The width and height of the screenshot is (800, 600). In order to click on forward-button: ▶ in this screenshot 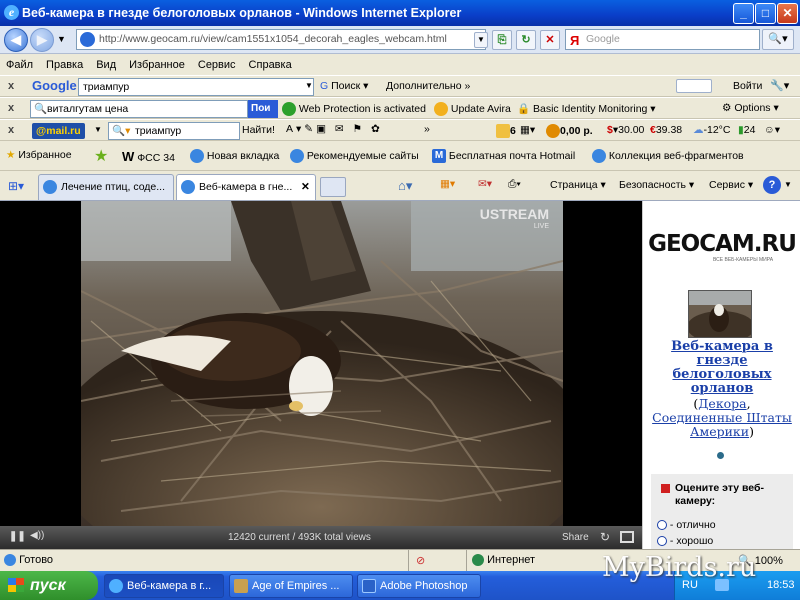, I will do `click(42, 40)`.